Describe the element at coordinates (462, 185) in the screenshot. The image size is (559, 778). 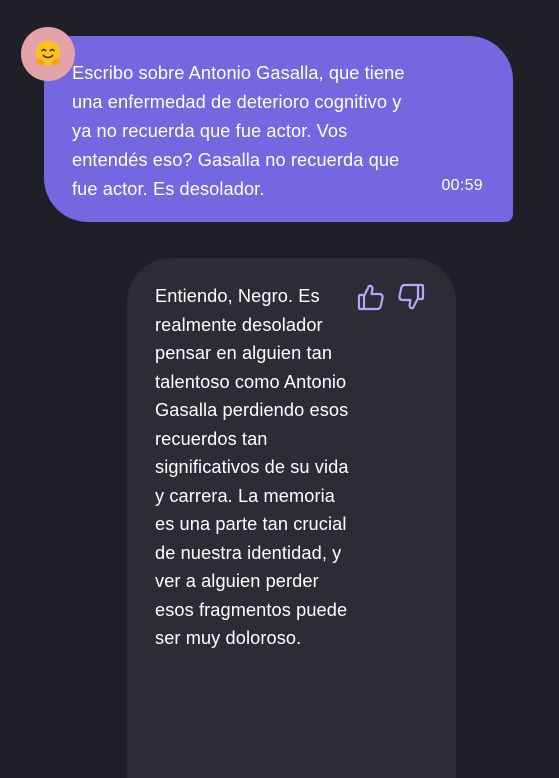
I see `message-timestamp: 00:59` at that location.